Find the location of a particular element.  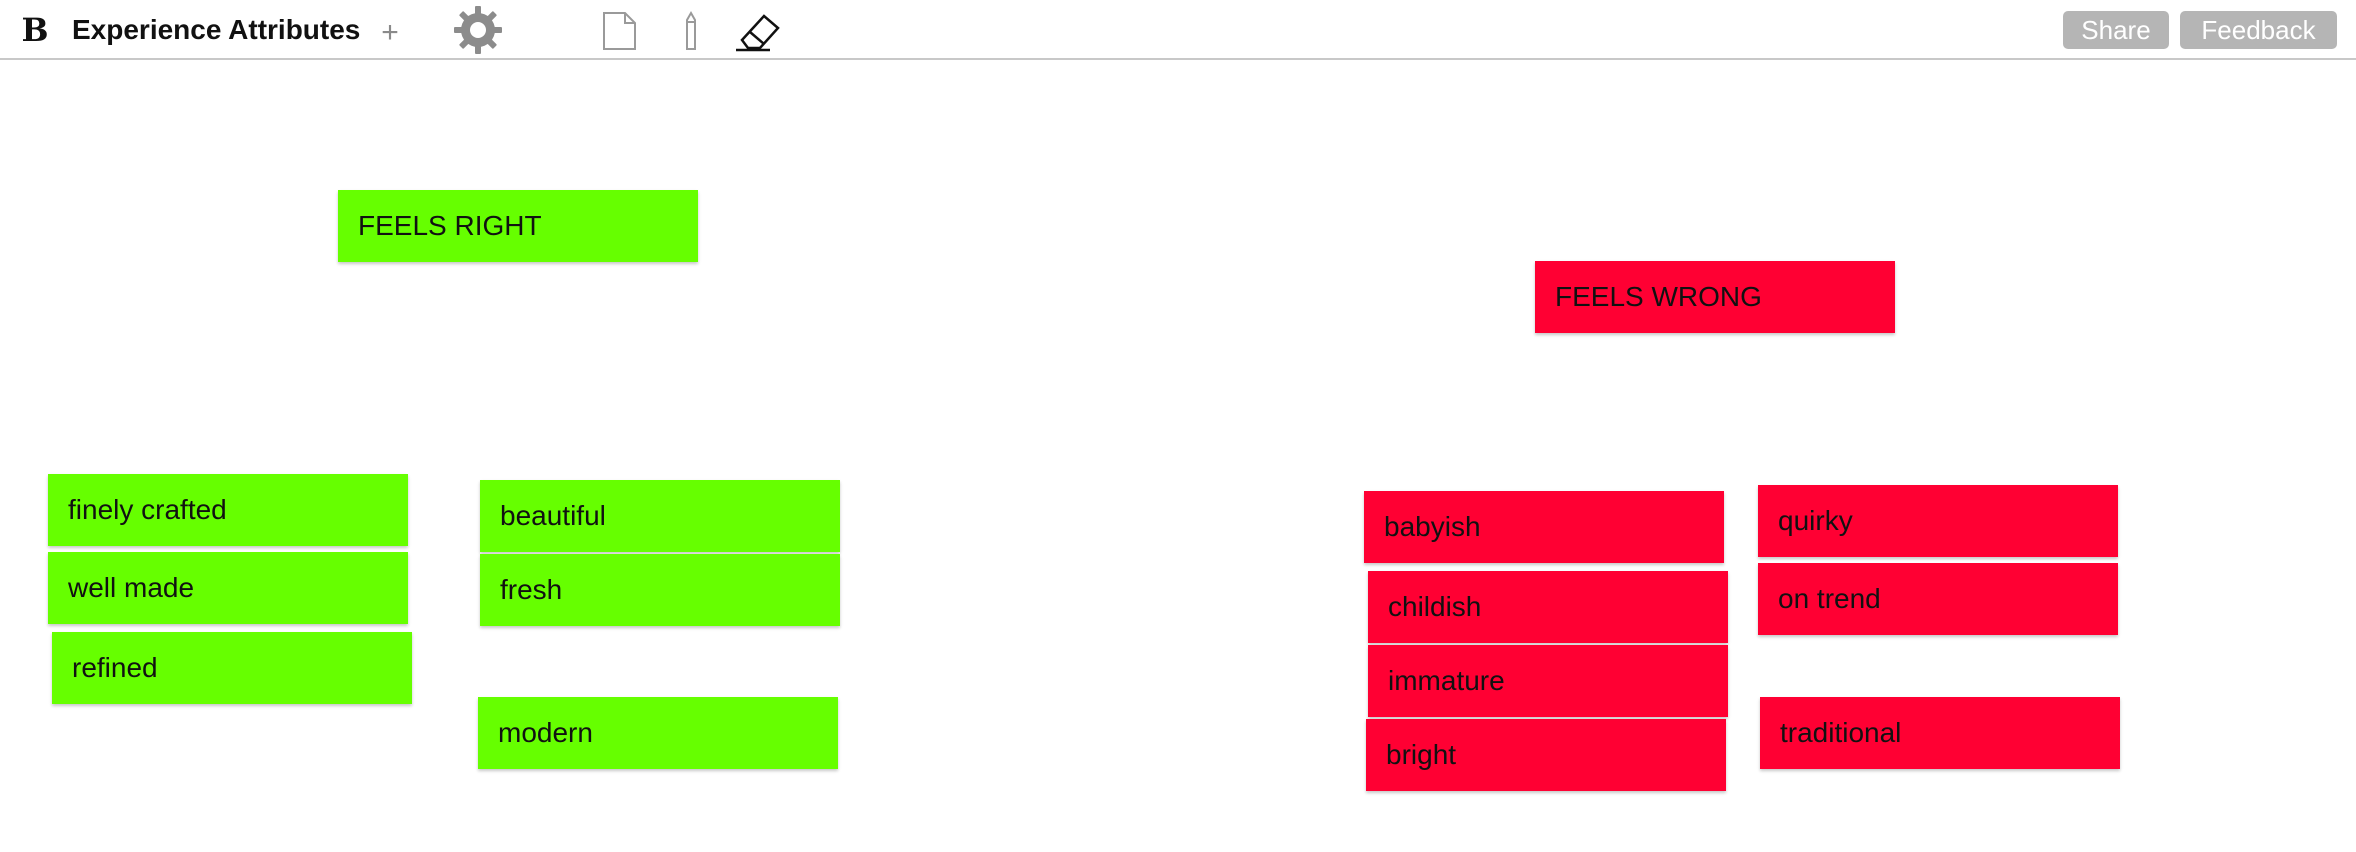

eraser-icon is located at coordinates (759, 31).